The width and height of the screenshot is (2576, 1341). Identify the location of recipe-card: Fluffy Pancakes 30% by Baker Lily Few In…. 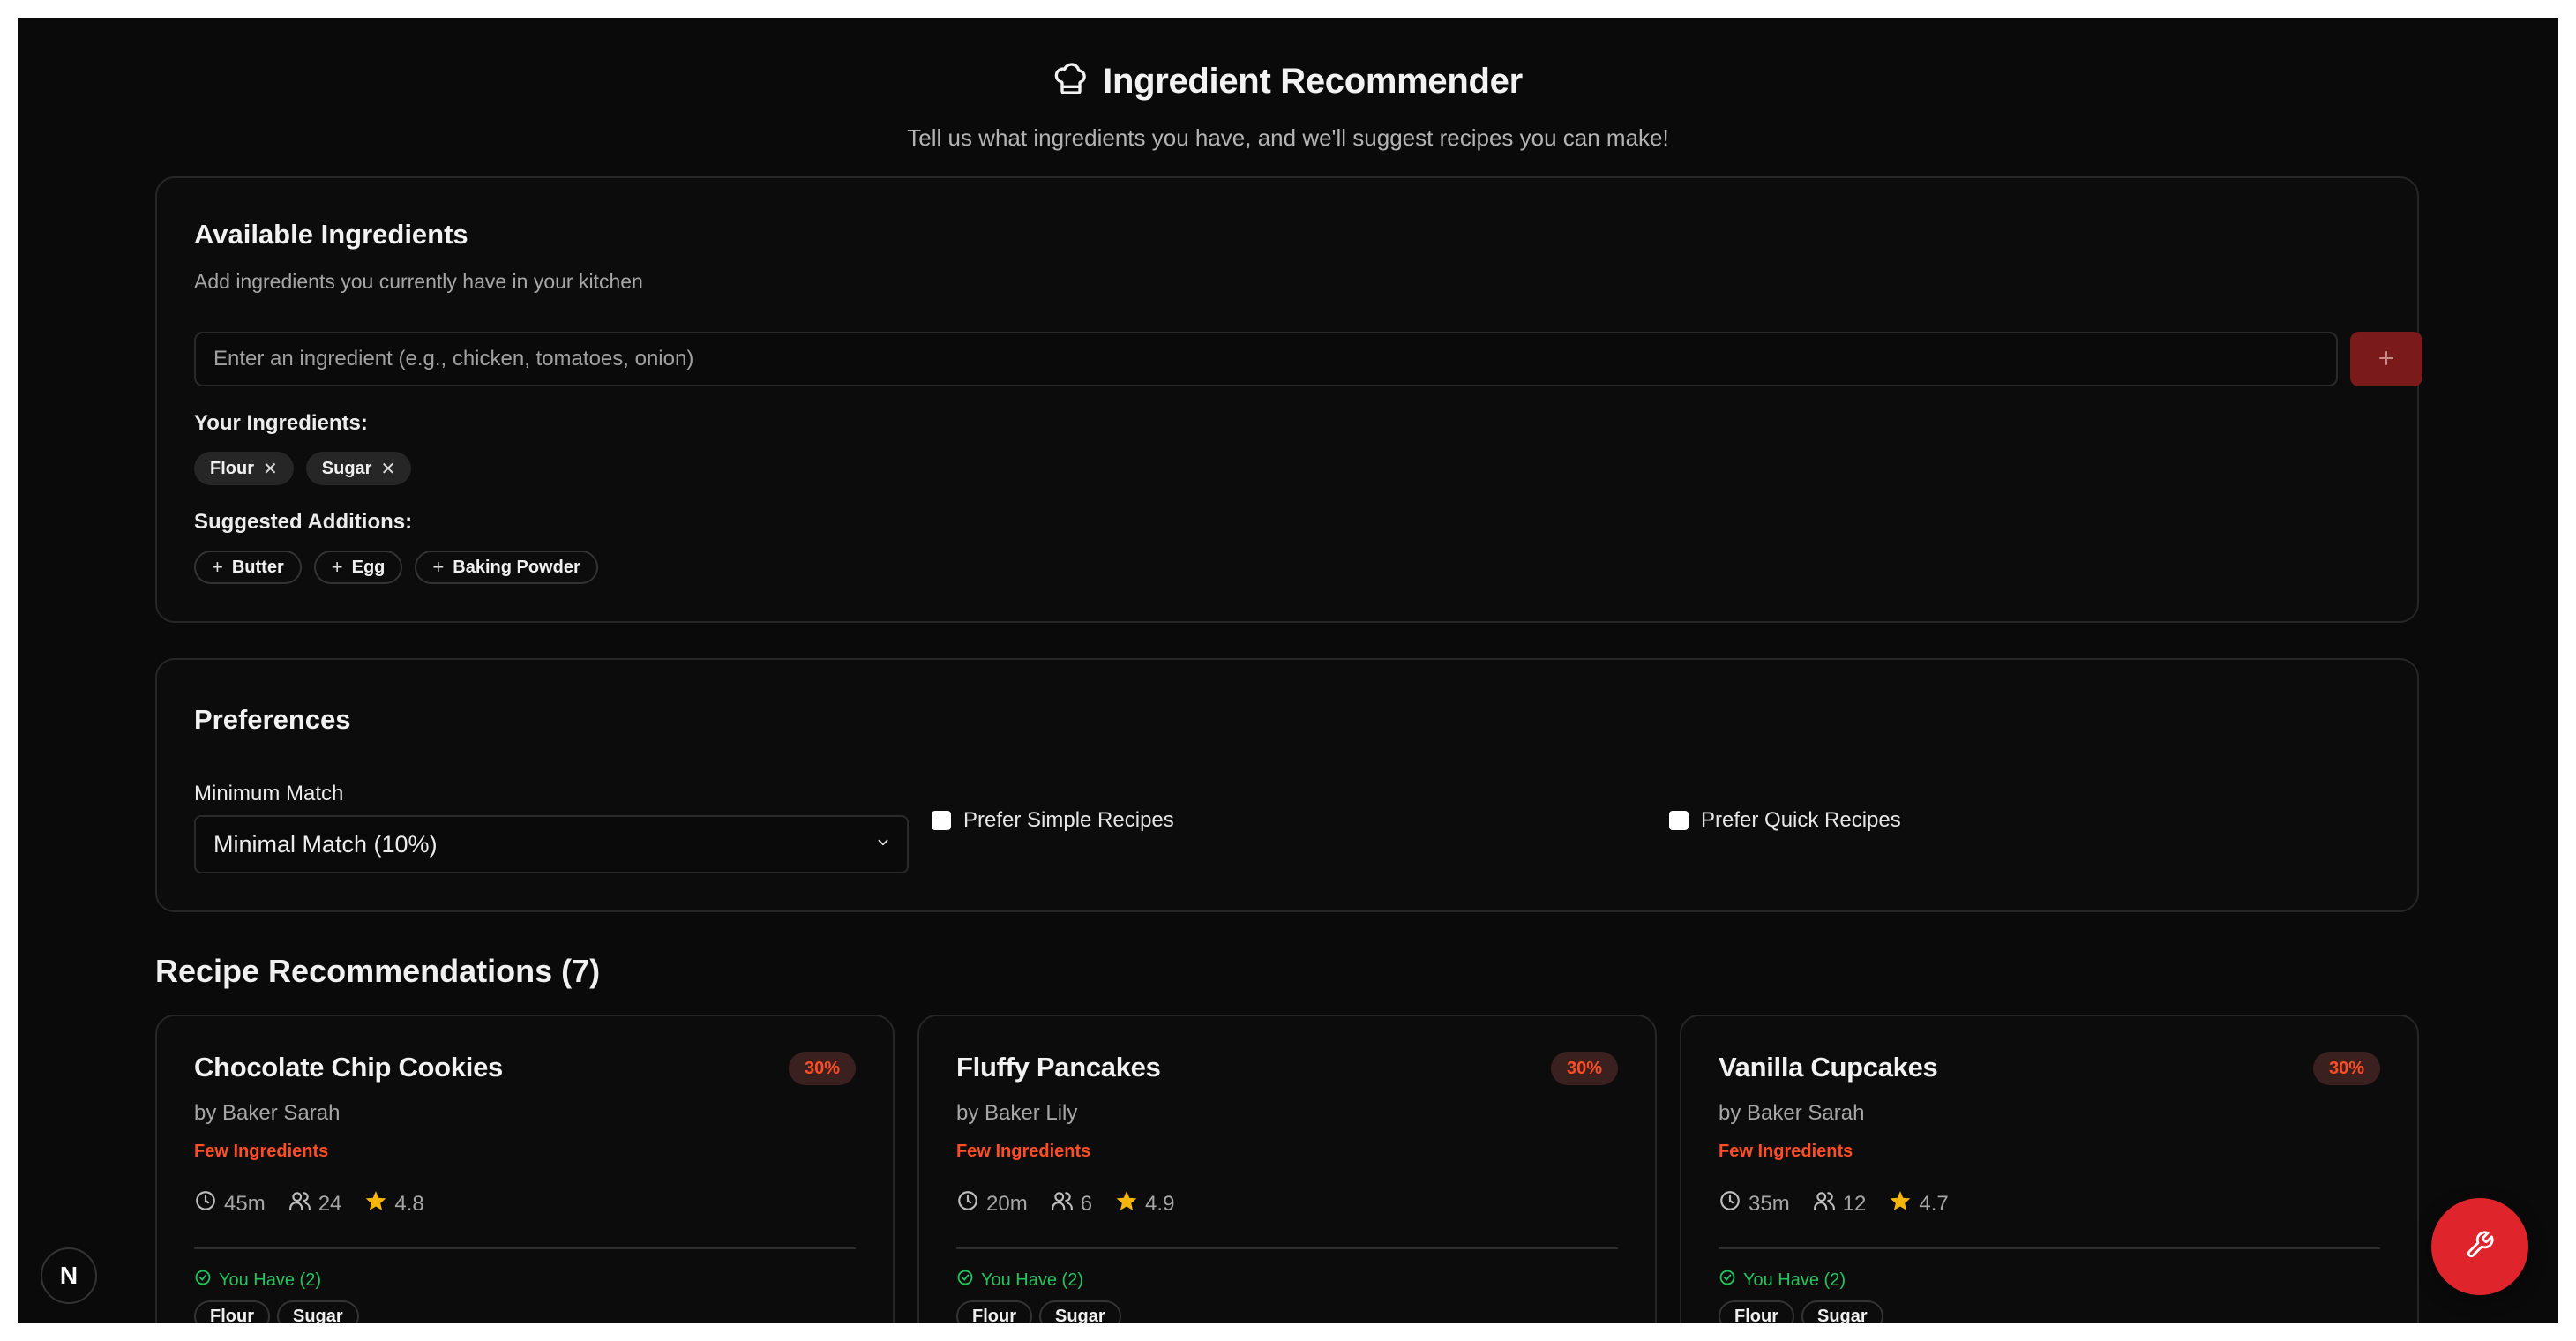
(1287, 1169).